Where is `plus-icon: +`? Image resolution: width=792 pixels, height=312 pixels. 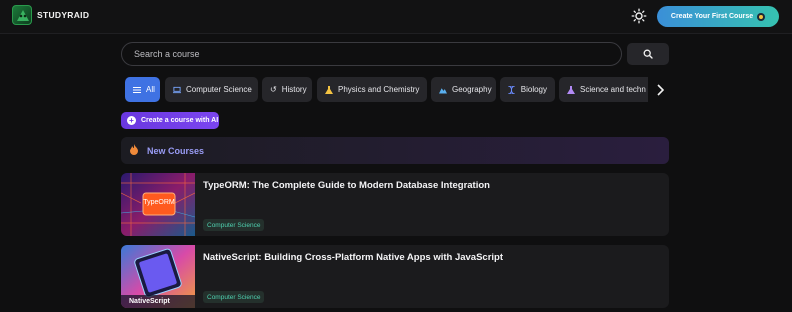 plus-icon: + is located at coordinates (131, 120).